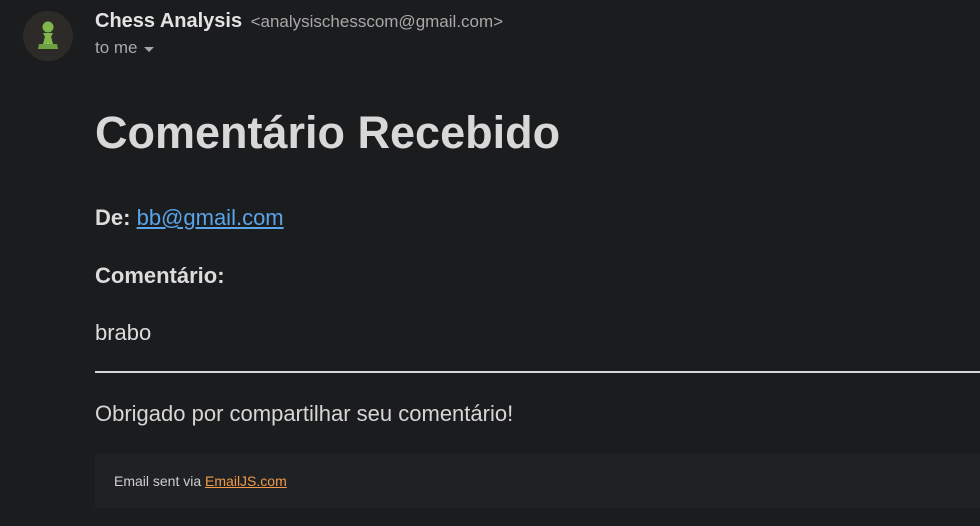 This screenshot has width=980, height=526. I want to click on recipient-label: to me, so click(116, 47).